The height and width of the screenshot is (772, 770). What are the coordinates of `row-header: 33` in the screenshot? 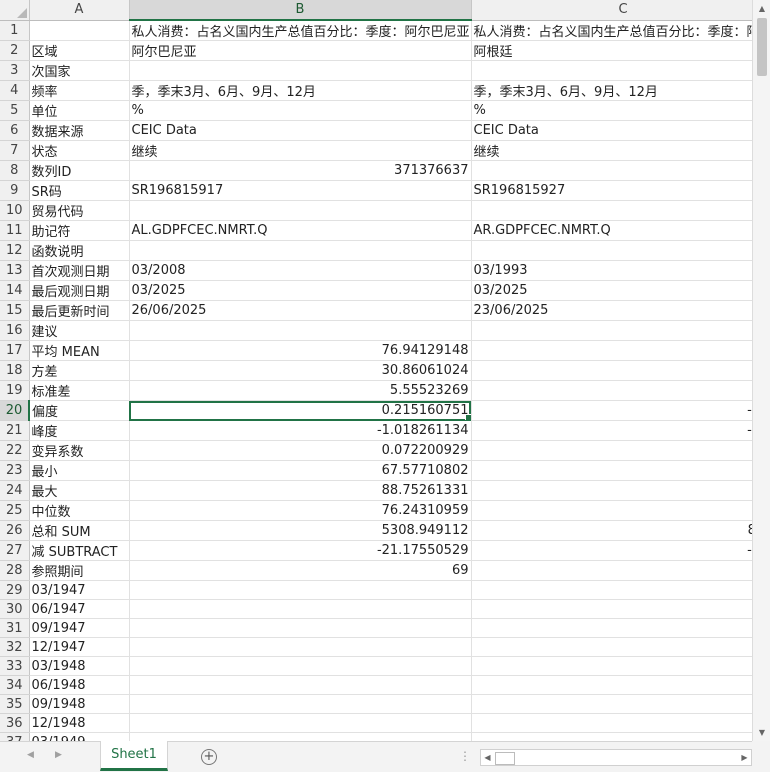 It's located at (15, 666).